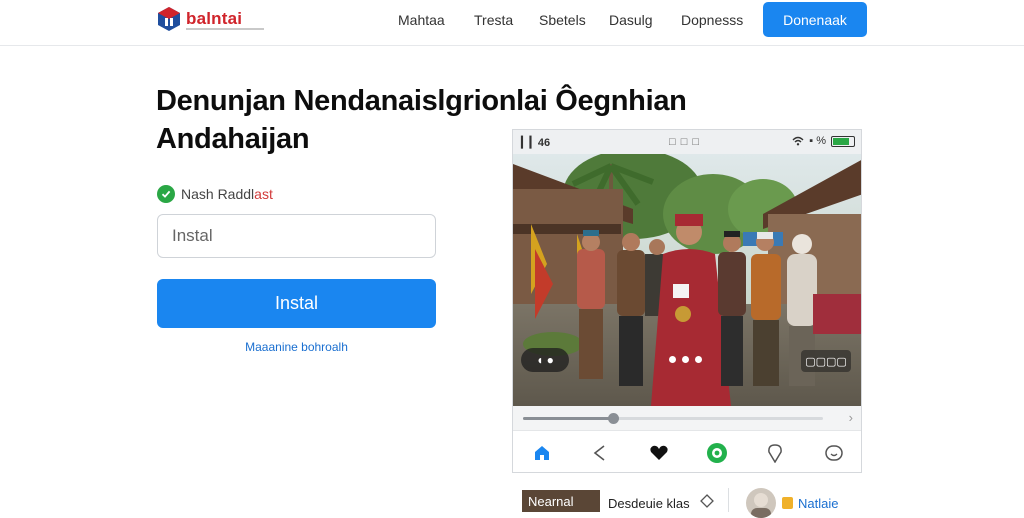  Describe the element at coordinates (817, 141) in the screenshot. I see `battery-percent: ▪ %` at that location.